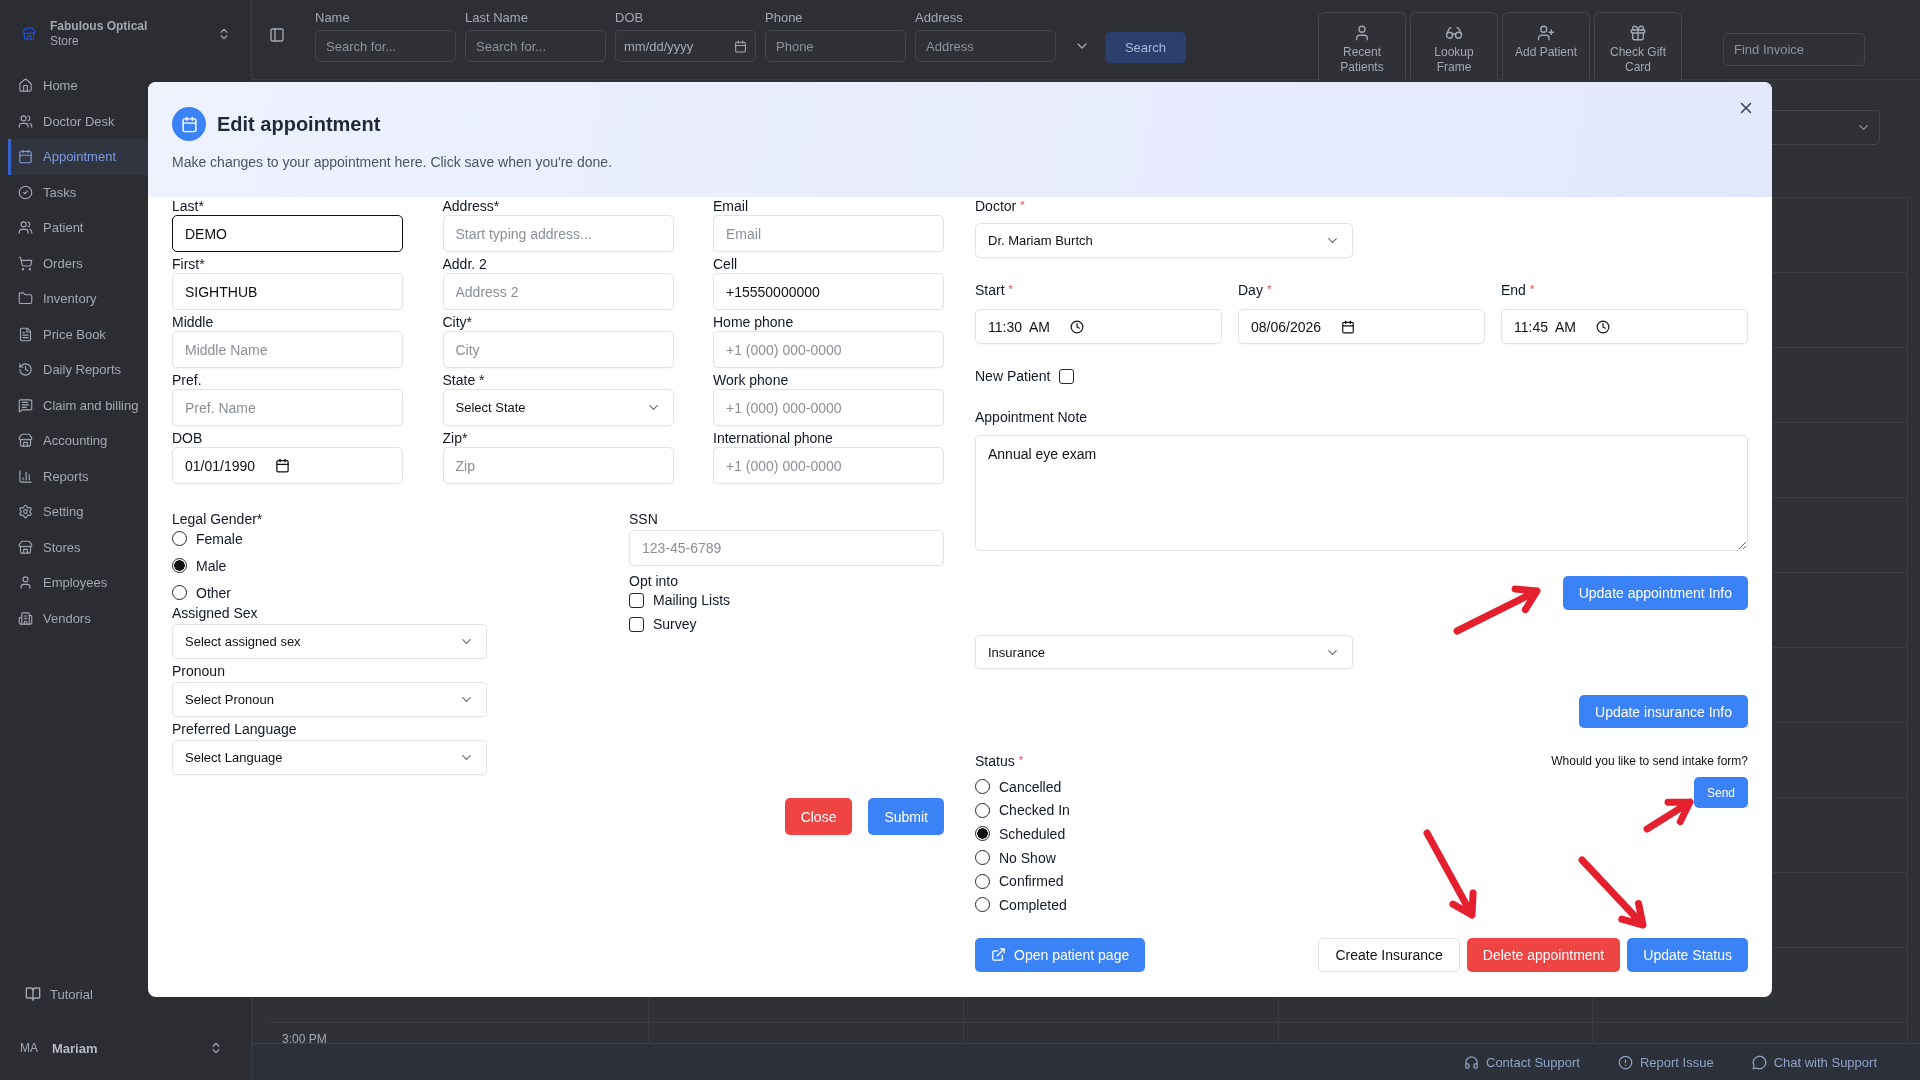  I want to click on field-label: Opt into, so click(654, 581).